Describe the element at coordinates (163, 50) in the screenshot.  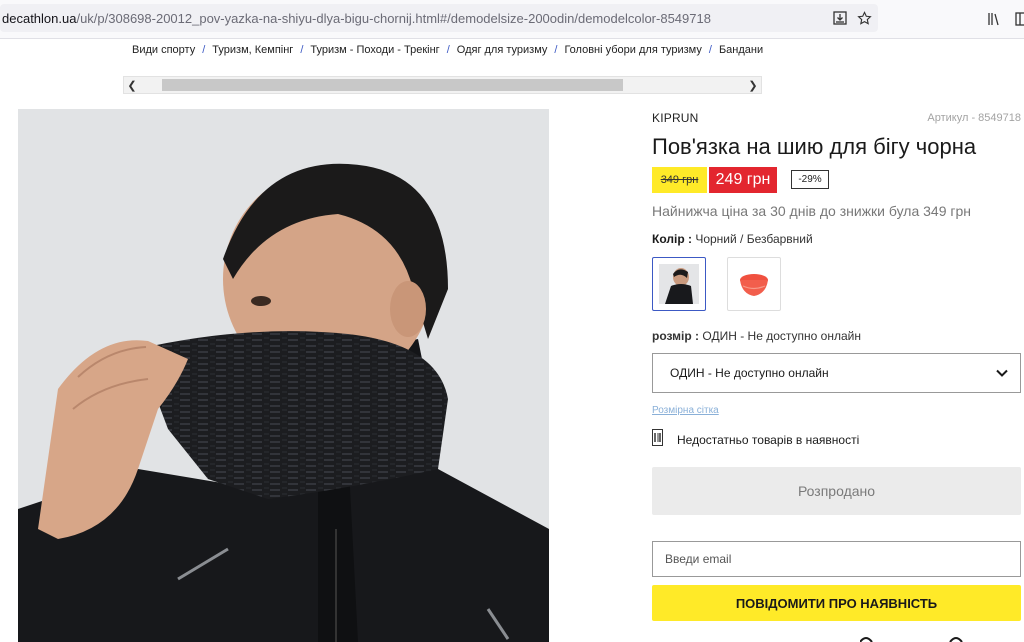
I see `breadcrumb-item-sports: Види спорту` at that location.